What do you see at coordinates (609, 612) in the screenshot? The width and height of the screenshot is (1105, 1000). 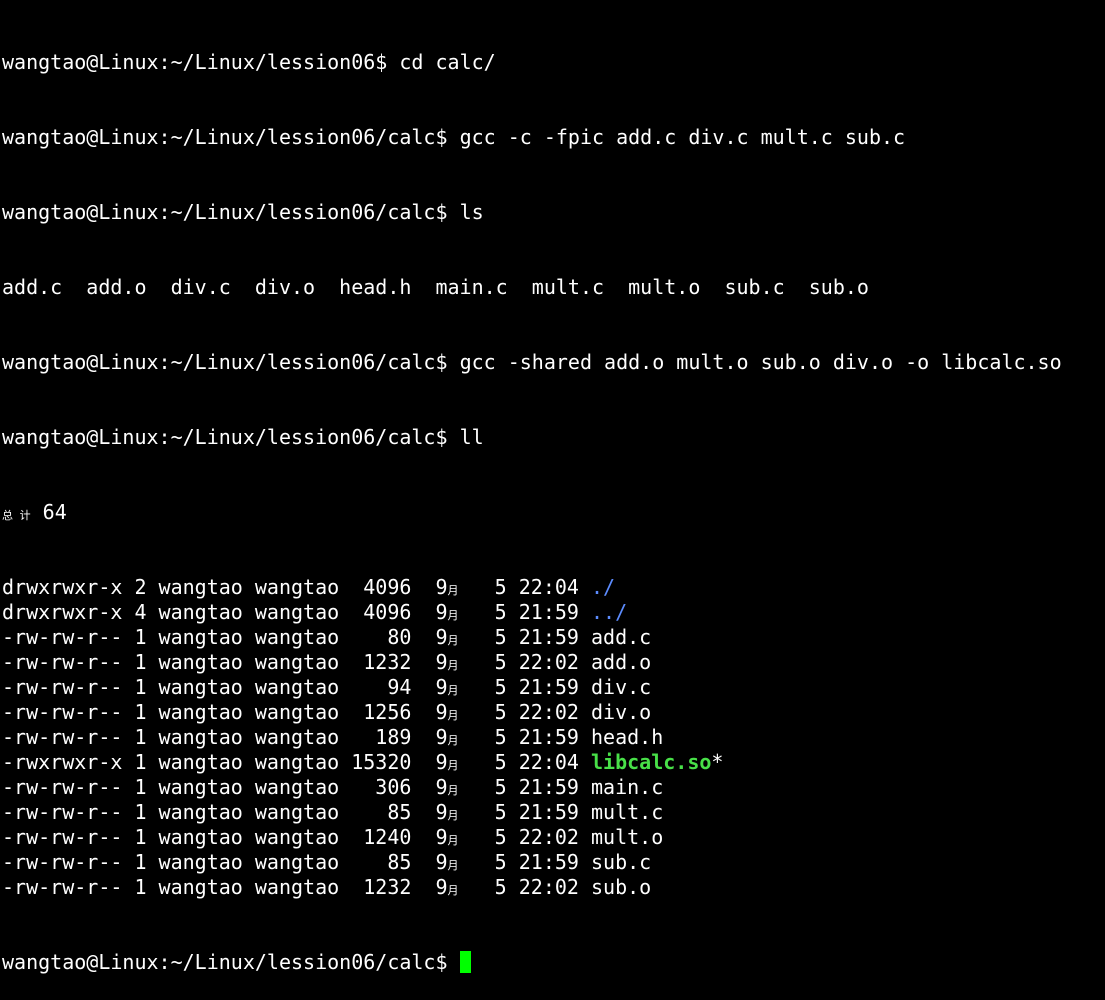 I see `file-name: ../` at bounding box center [609, 612].